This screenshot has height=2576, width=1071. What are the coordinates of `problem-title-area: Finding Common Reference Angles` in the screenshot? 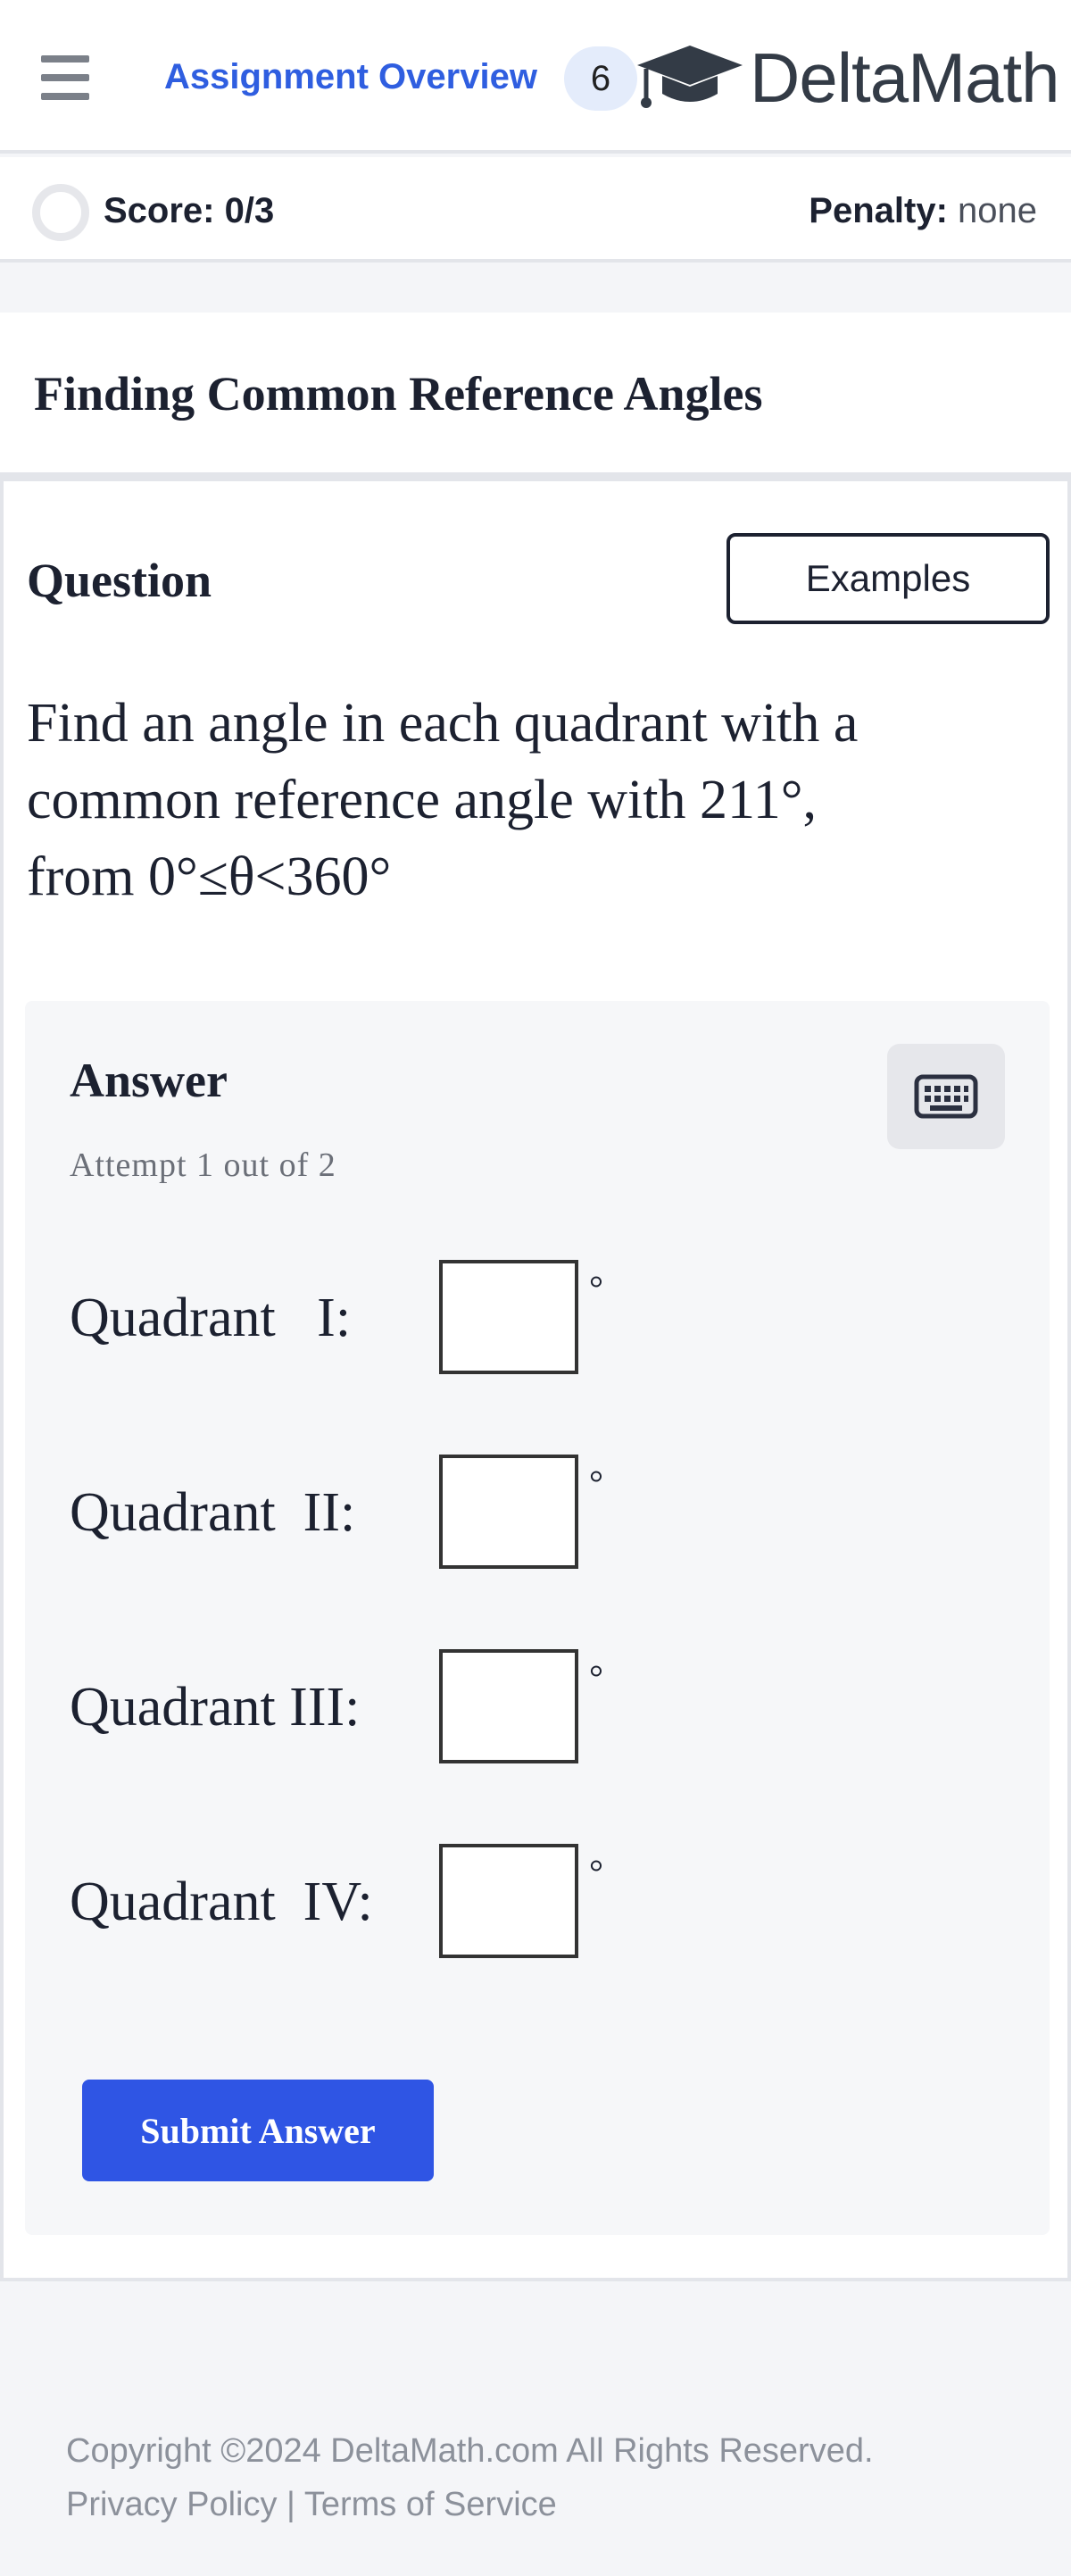 It's located at (535, 395).